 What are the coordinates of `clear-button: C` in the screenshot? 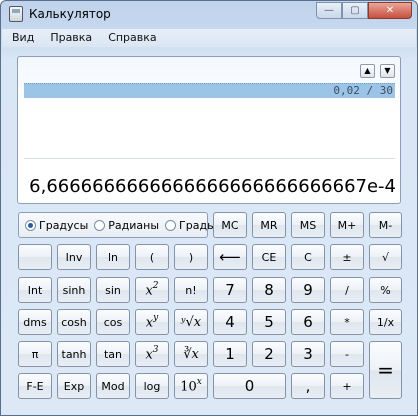 It's located at (308, 257).